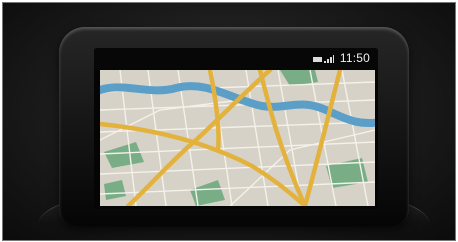 Image resolution: width=458 pixels, height=242 pixels. I want to click on signal-icon, so click(329, 59).